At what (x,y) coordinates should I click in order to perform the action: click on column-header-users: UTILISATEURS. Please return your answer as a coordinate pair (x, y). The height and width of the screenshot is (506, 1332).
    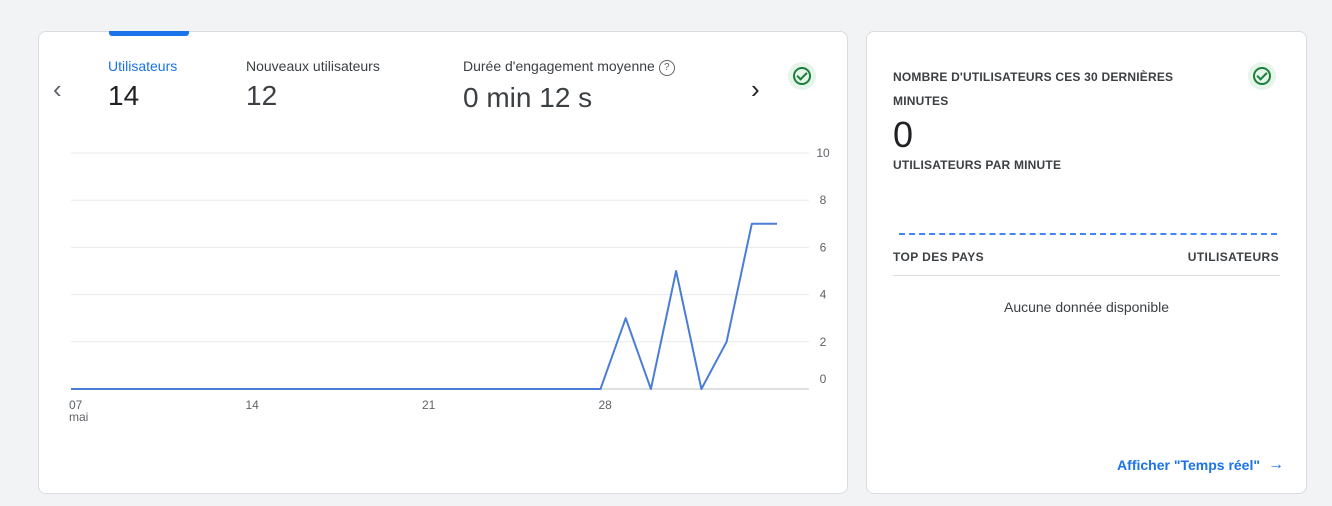
    Looking at the image, I should click on (1233, 257).